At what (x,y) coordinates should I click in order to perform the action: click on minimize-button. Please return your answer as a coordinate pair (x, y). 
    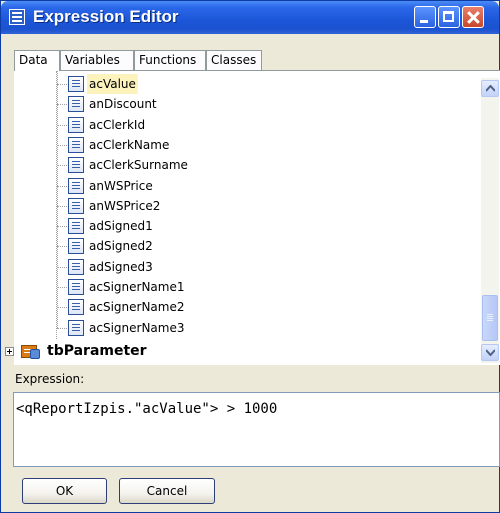
    Looking at the image, I should click on (425, 17).